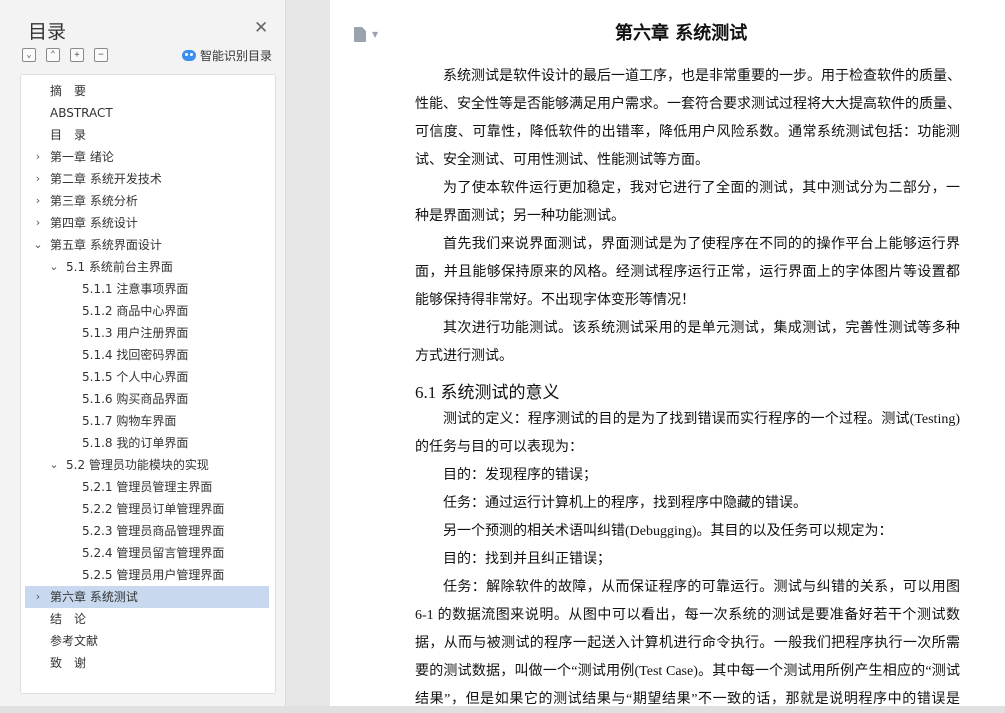  I want to click on paragraph-line: 结果”，但是如果它的测试结果与“期望结果”不一致的话，那就是说明程序中的错误是, so click(687, 699).